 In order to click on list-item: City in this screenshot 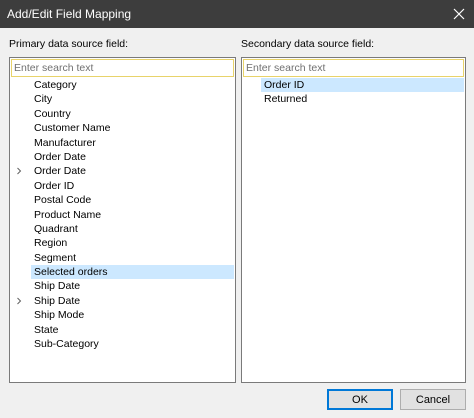, I will do `click(122, 99)`.